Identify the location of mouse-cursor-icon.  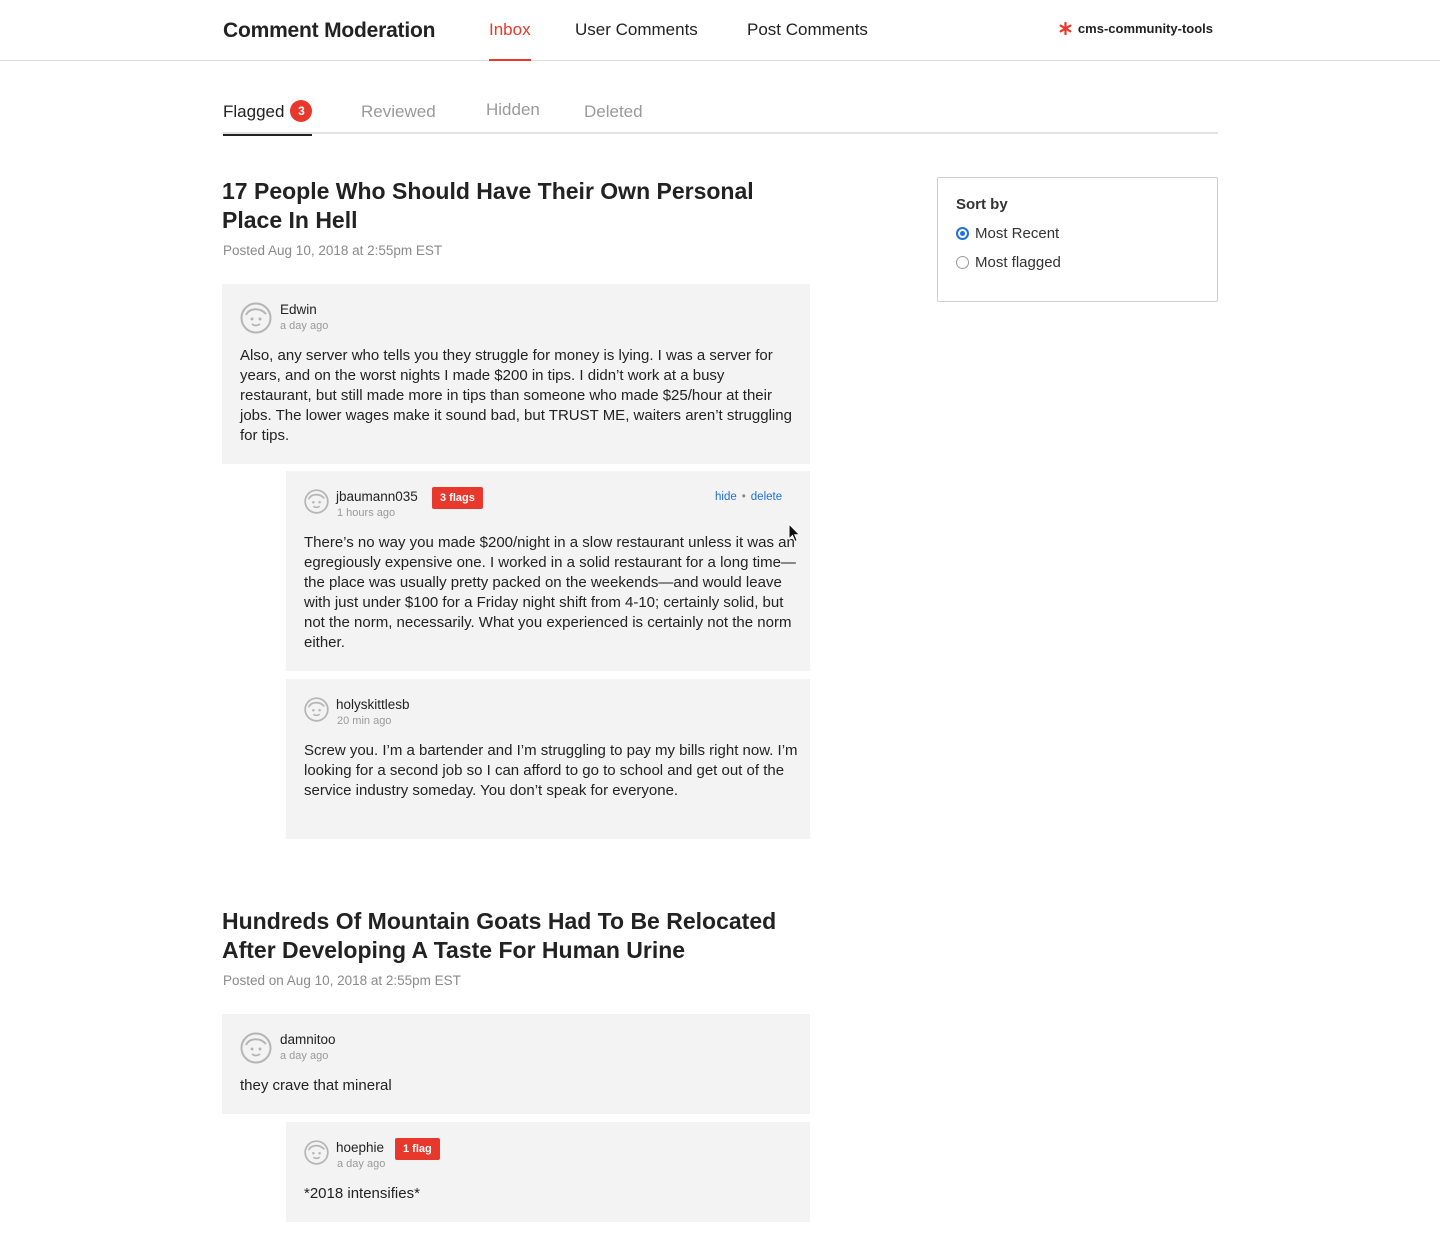
(794, 533).